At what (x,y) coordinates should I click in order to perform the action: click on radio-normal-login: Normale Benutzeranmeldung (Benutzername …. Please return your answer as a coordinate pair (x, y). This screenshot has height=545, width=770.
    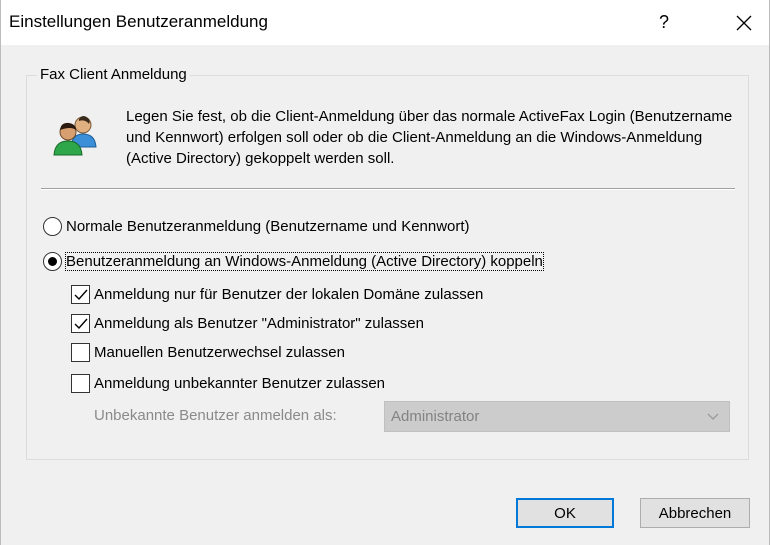
    Looking at the image, I should click on (256, 226).